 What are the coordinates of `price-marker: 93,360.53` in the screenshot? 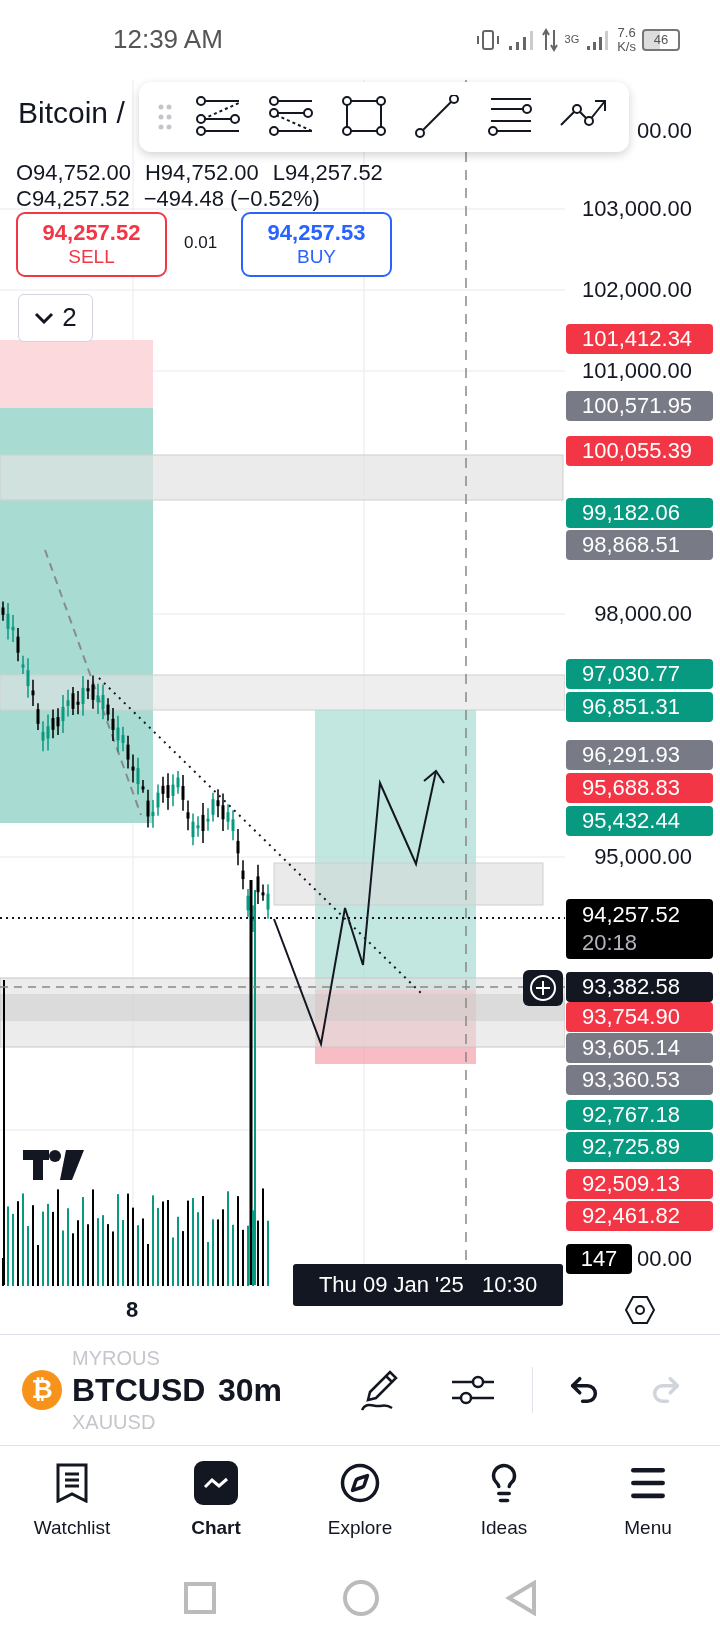 It's located at (639, 1079).